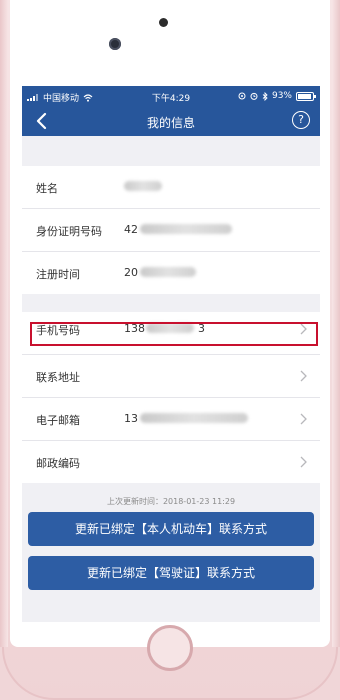 This screenshot has height=700, width=340. I want to click on info-row-address: 联系地址, so click(171, 376).